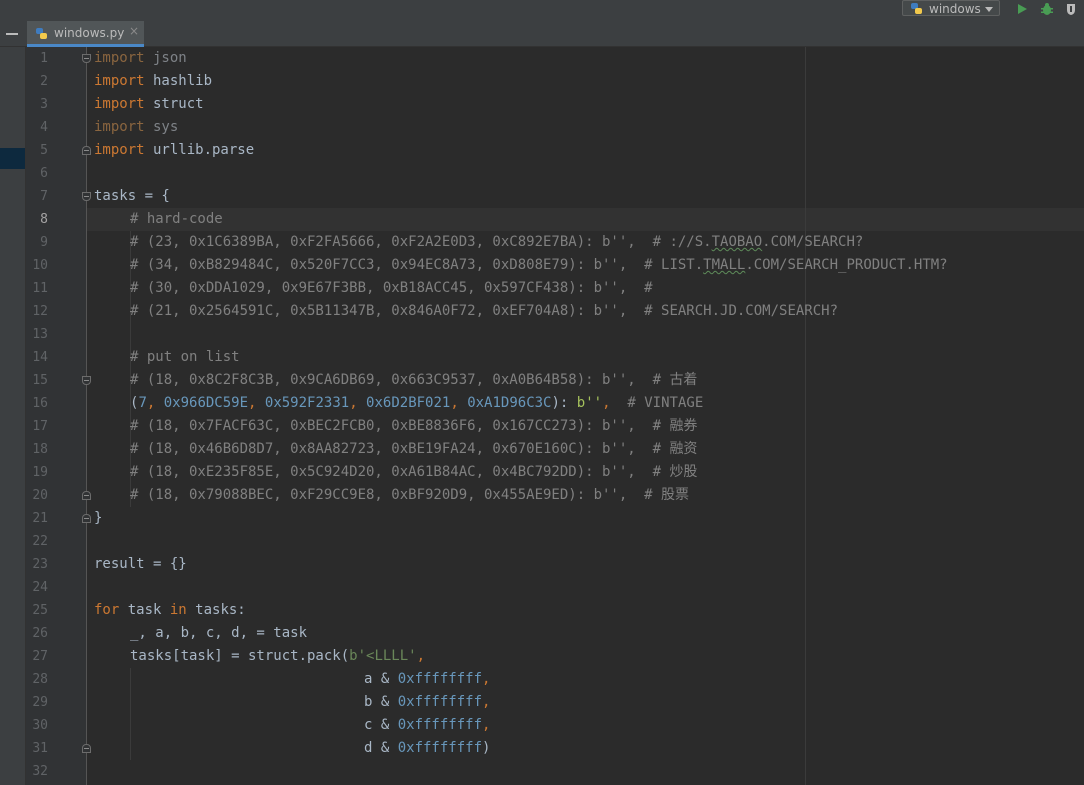  Describe the element at coordinates (37, 518) in the screenshot. I see `line-number: 21` at that location.